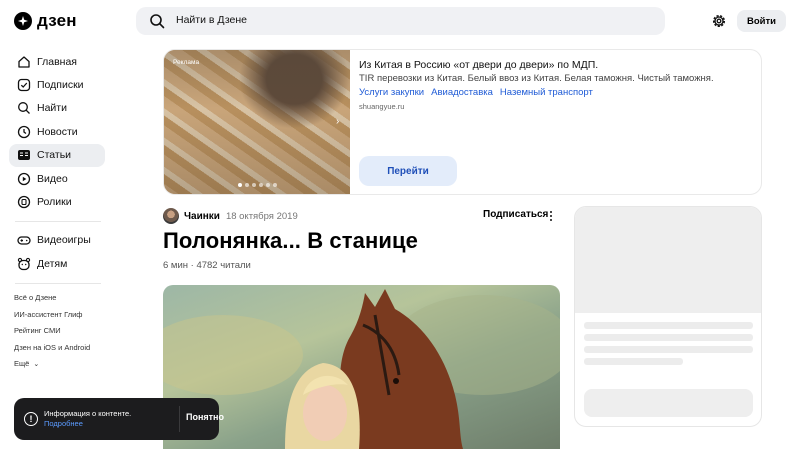 This screenshot has width=800, height=449. Describe the element at coordinates (515, 214) in the screenshot. I see `subscribe-button: Подписаться` at that location.